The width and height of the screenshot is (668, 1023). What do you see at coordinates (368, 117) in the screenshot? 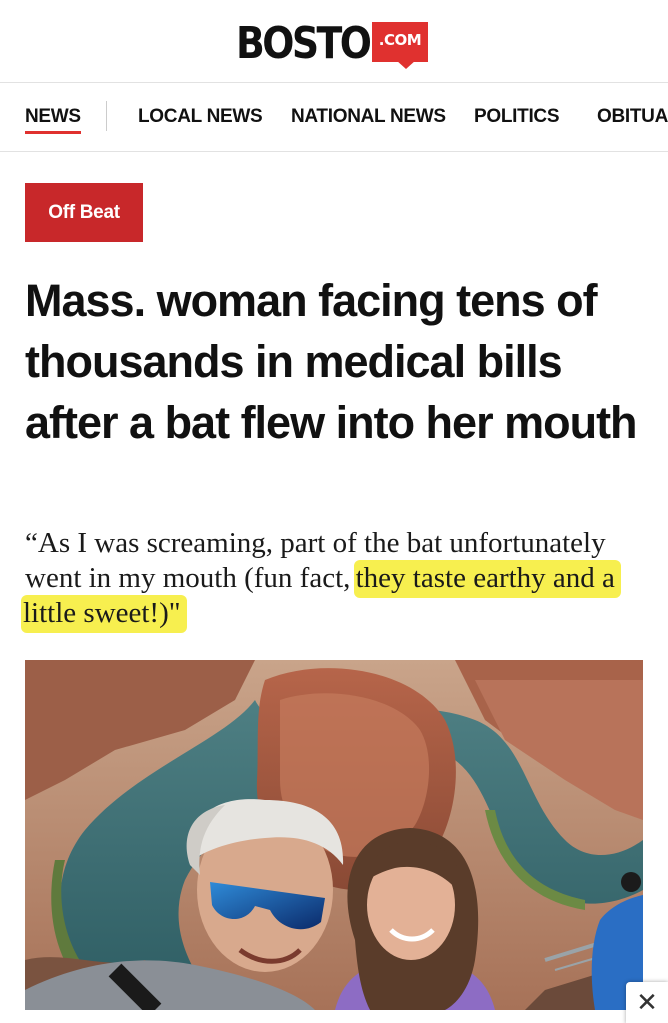
I see `nav-item-national-news: NATIONAL NEWS` at bounding box center [368, 117].